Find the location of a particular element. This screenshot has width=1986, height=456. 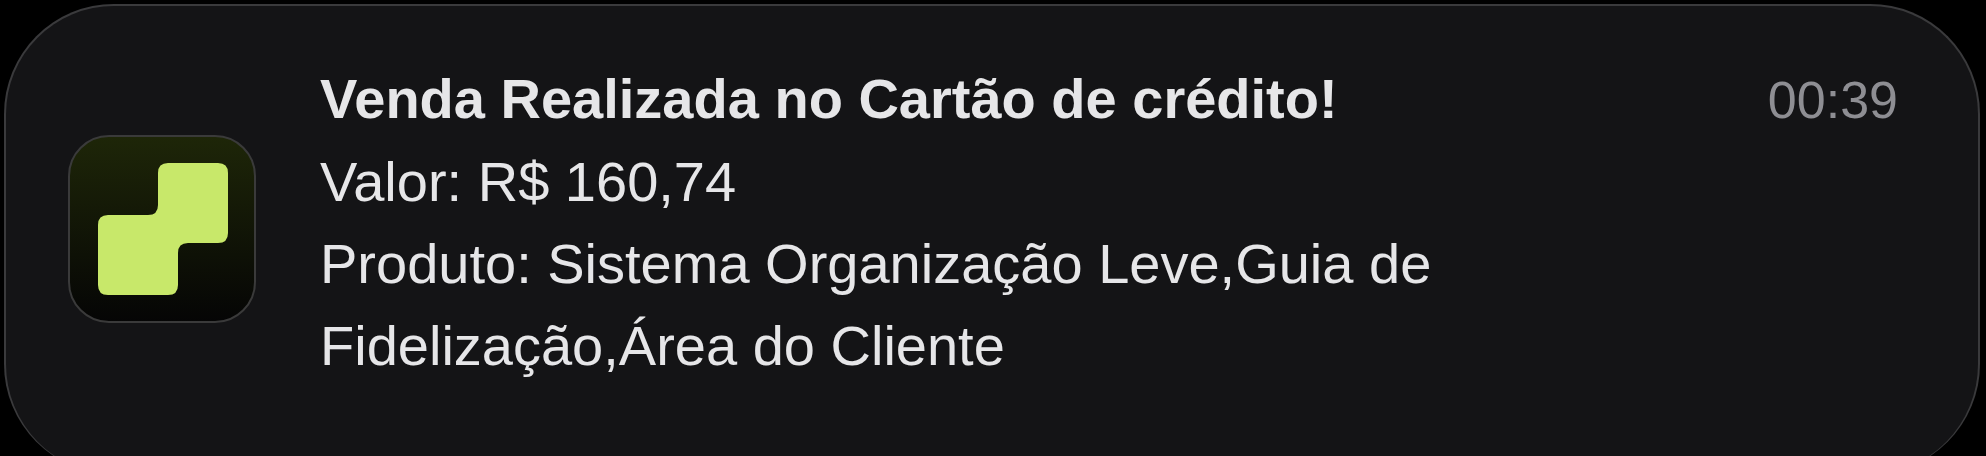

app-icon is located at coordinates (162, 229).